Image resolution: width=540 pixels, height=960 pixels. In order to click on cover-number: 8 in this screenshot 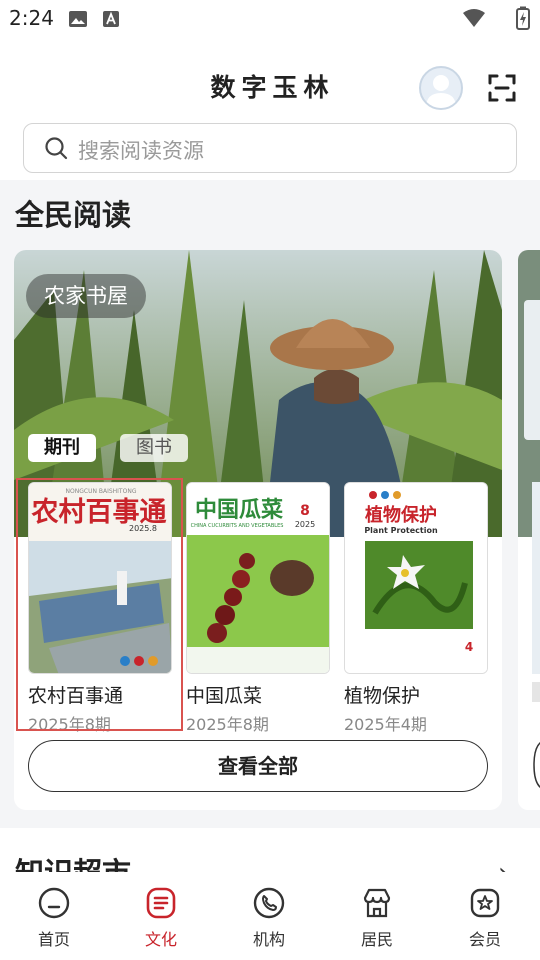, I will do `click(305, 511)`.